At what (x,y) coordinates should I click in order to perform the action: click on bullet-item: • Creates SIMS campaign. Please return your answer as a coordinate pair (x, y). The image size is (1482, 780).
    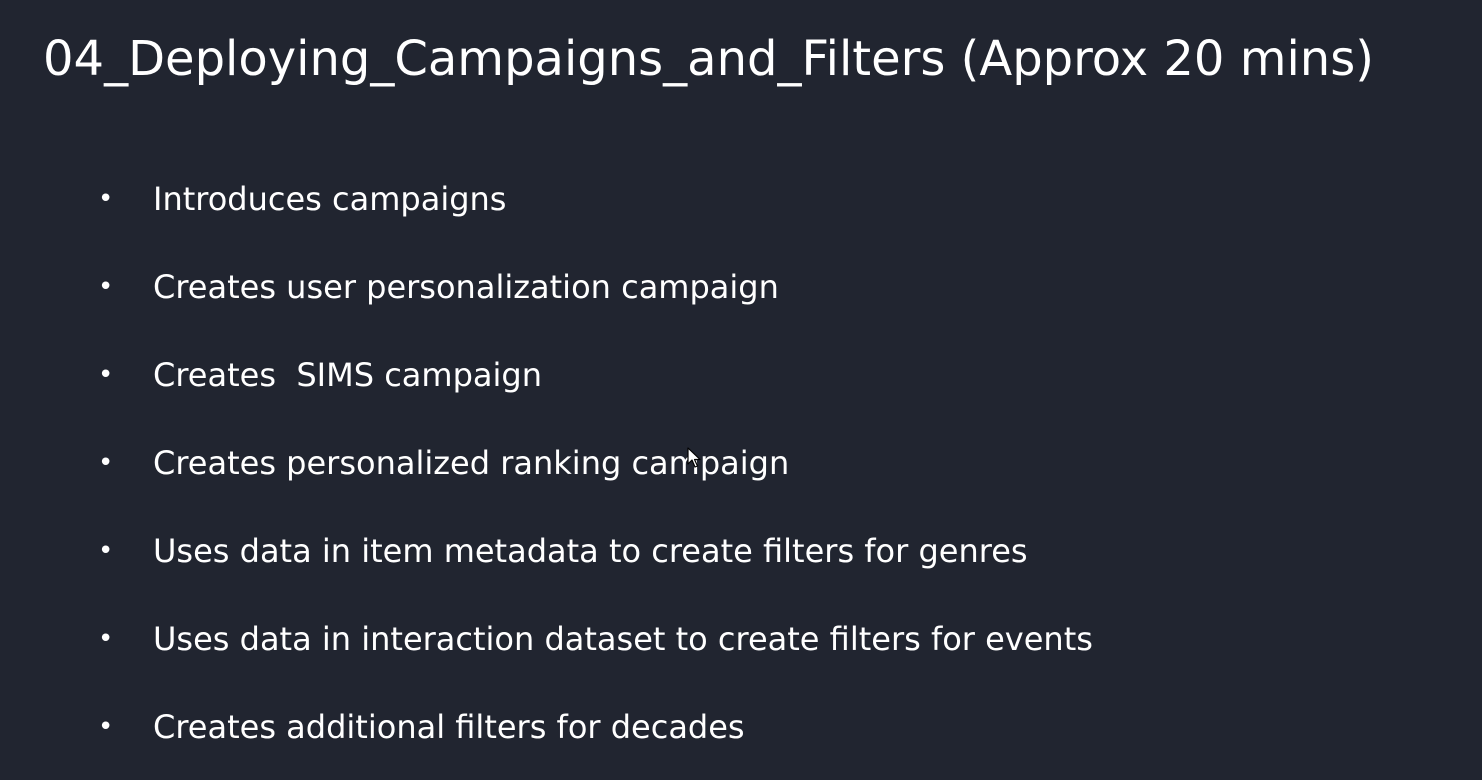
    Looking at the image, I should click on (741, 375).